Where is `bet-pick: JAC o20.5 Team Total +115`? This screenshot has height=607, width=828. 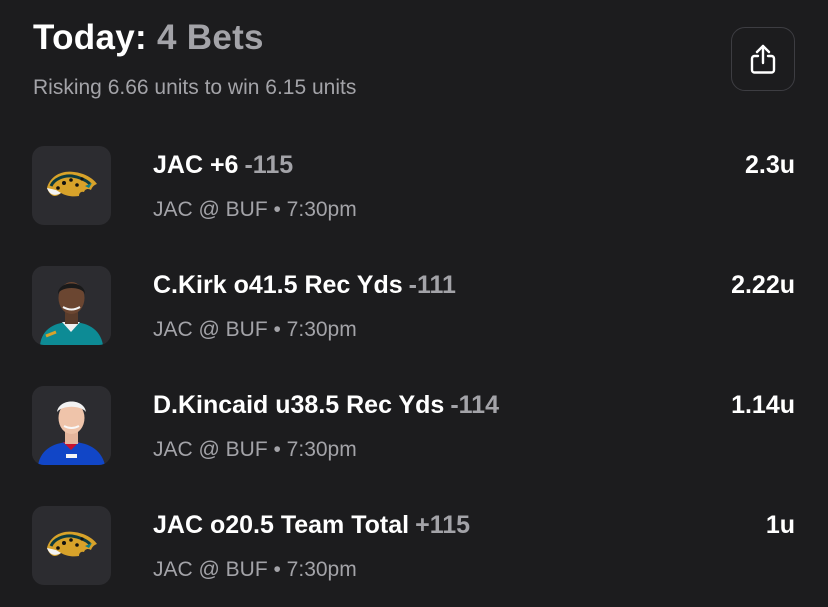
bet-pick: JAC o20.5 Team Total +115 is located at coordinates (311, 525).